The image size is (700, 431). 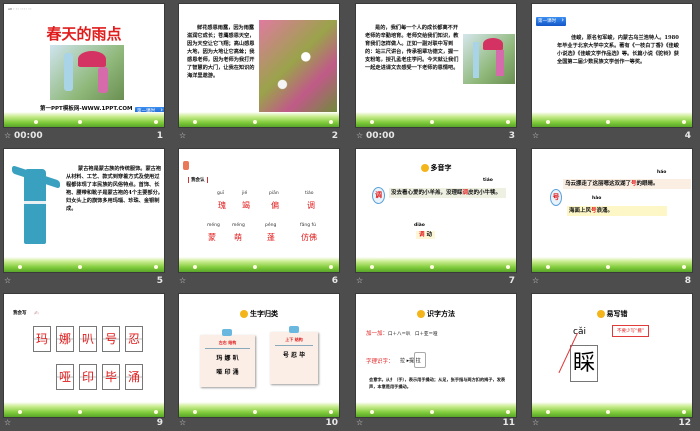 I want to click on slide-thumbnail-8: háo 乌云挪走了这丽嗯这双湖了号的眼睛。 号 hào 海面上风号浪涌。, so click(x=612, y=210).